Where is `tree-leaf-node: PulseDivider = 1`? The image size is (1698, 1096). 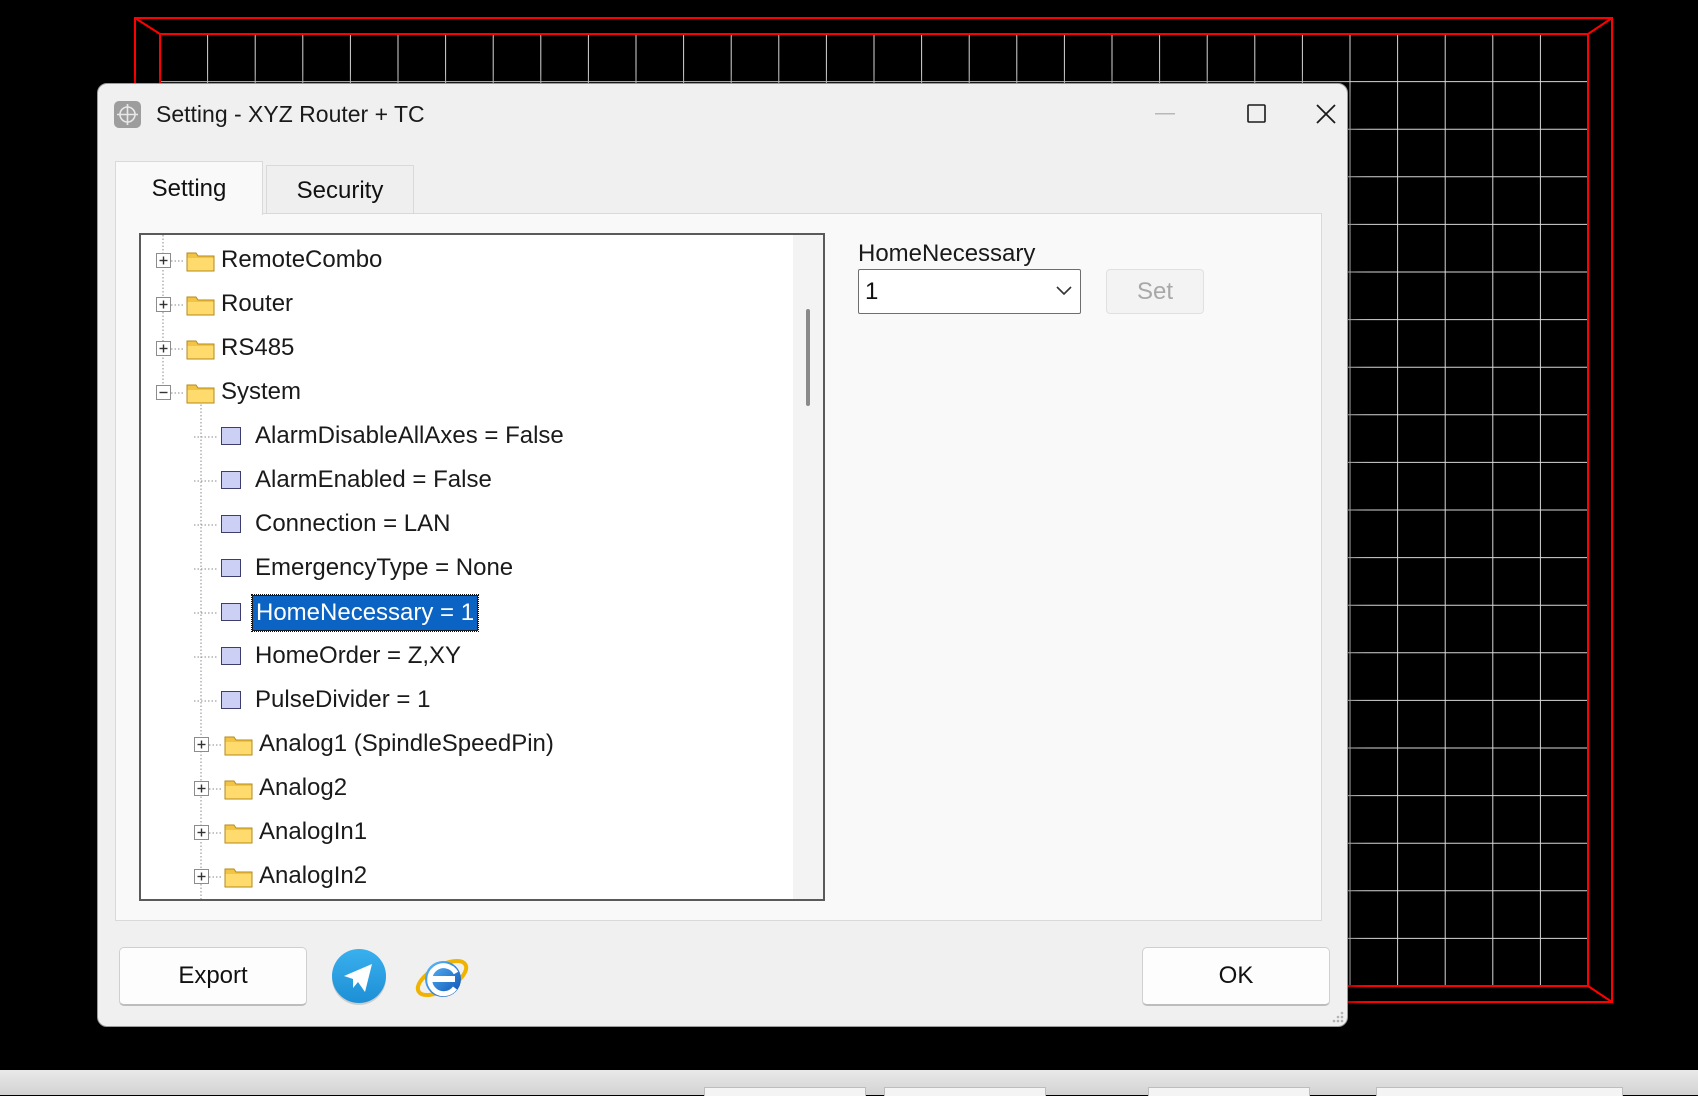
tree-leaf-node: PulseDivider = 1 is located at coordinates (466, 701).